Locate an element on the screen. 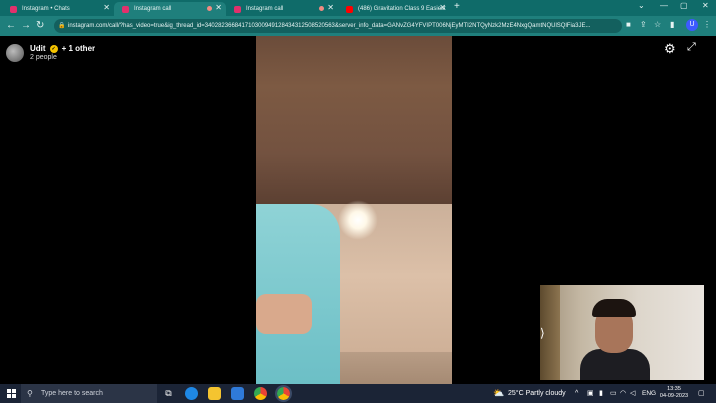 The width and height of the screenshot is (716, 403). weather-text: 25°C Partly cloudy is located at coordinates (537, 393).